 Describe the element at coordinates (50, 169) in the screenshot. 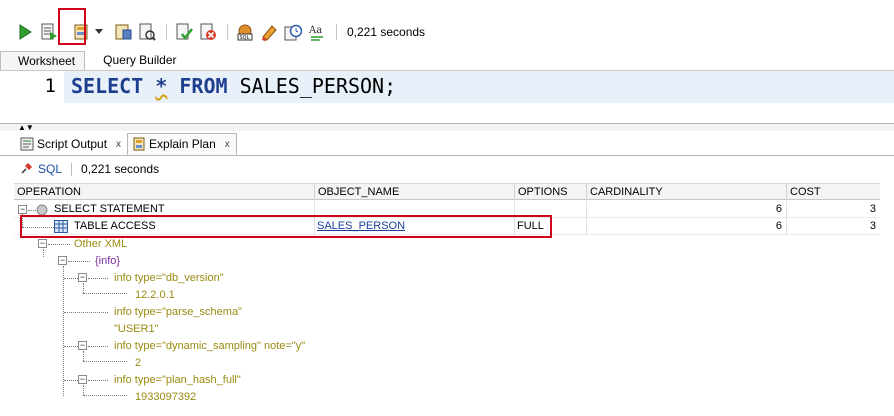

I see `sql-link: SQL` at that location.